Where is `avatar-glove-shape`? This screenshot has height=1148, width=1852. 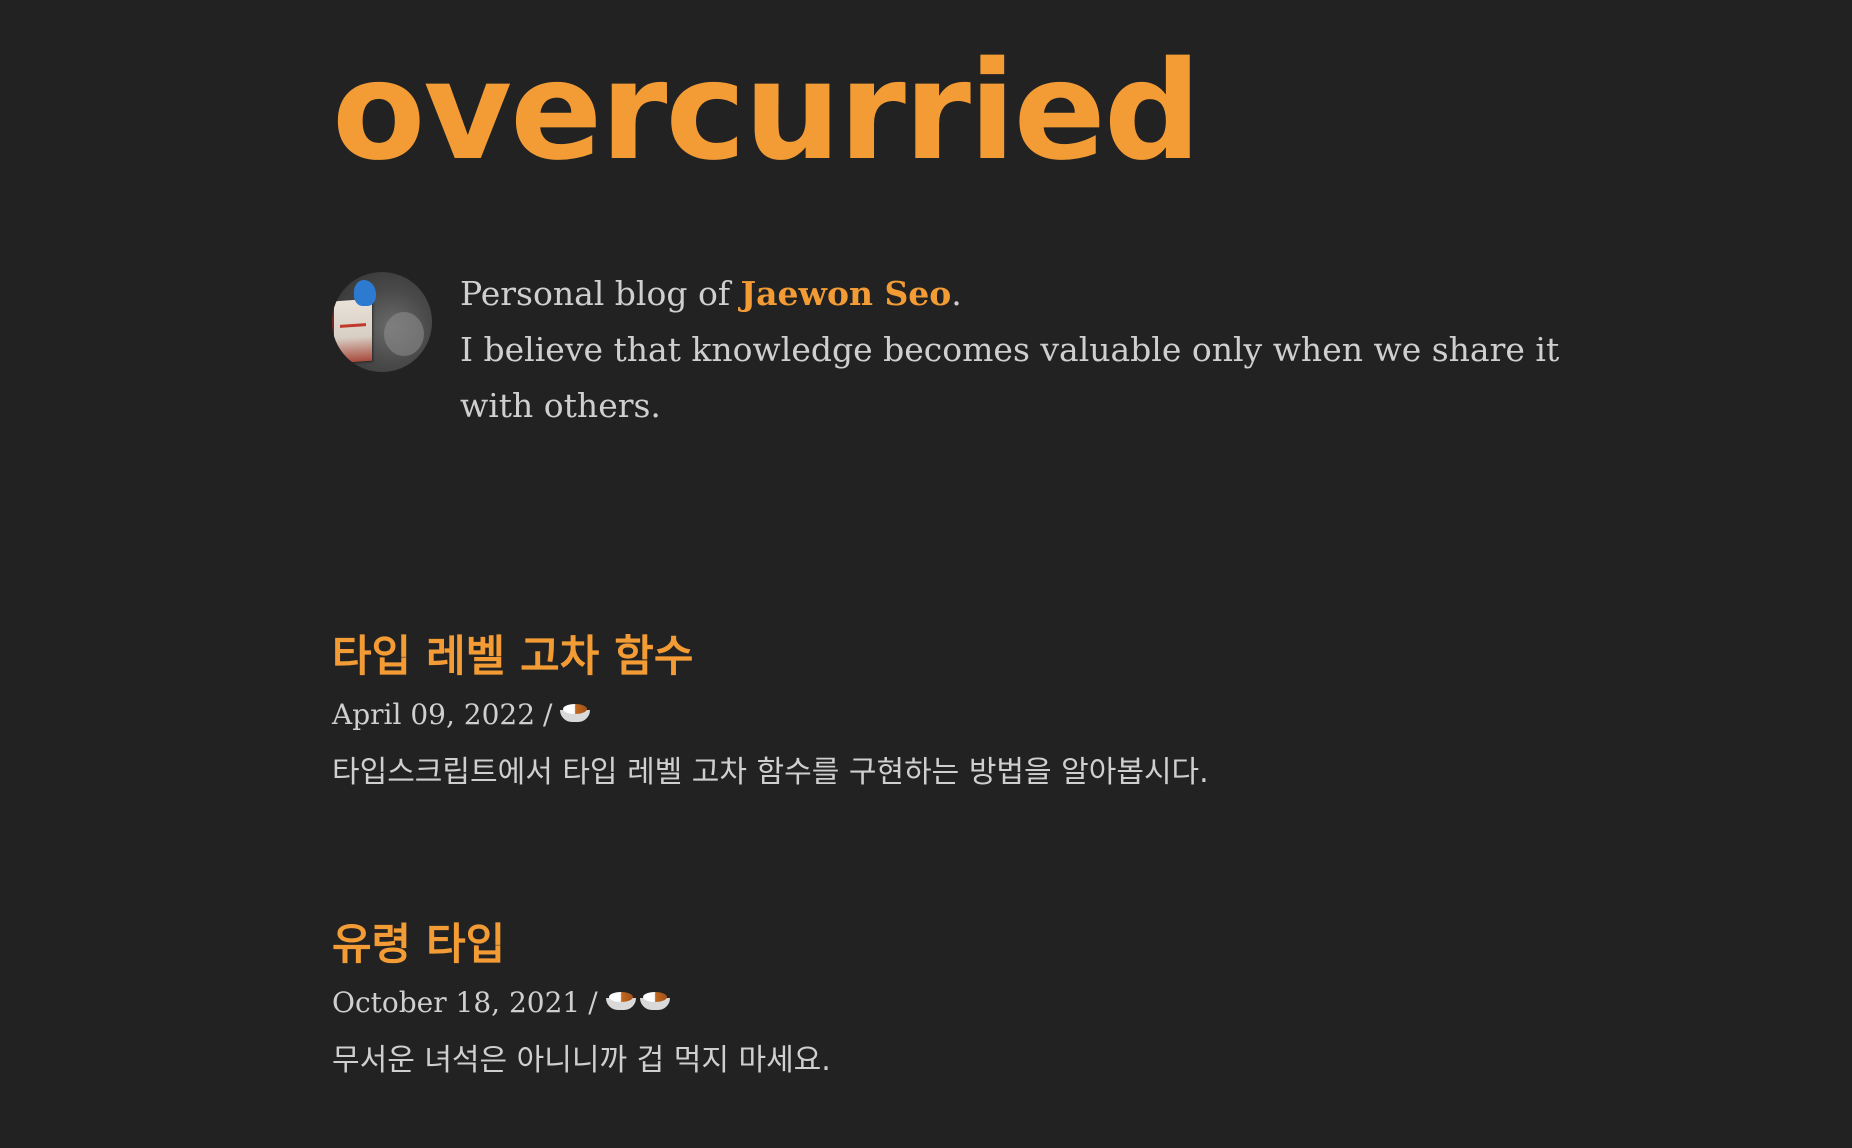
avatar-glove-shape is located at coordinates (365, 293).